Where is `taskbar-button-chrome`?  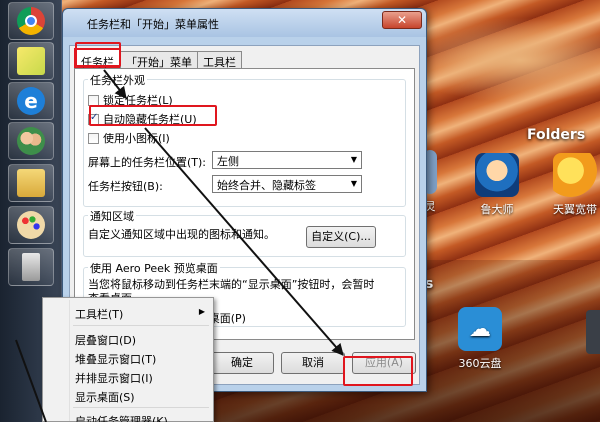 taskbar-button-chrome is located at coordinates (31, 21).